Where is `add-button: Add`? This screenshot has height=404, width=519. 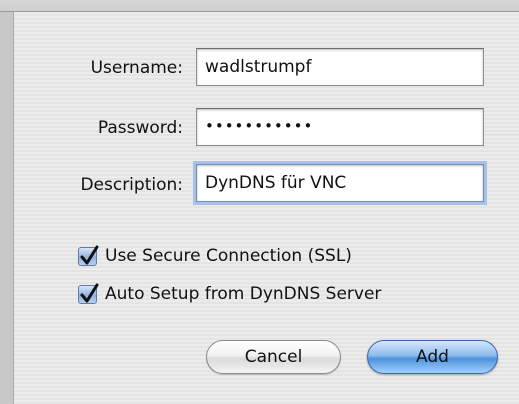
add-button: Add is located at coordinates (432, 357).